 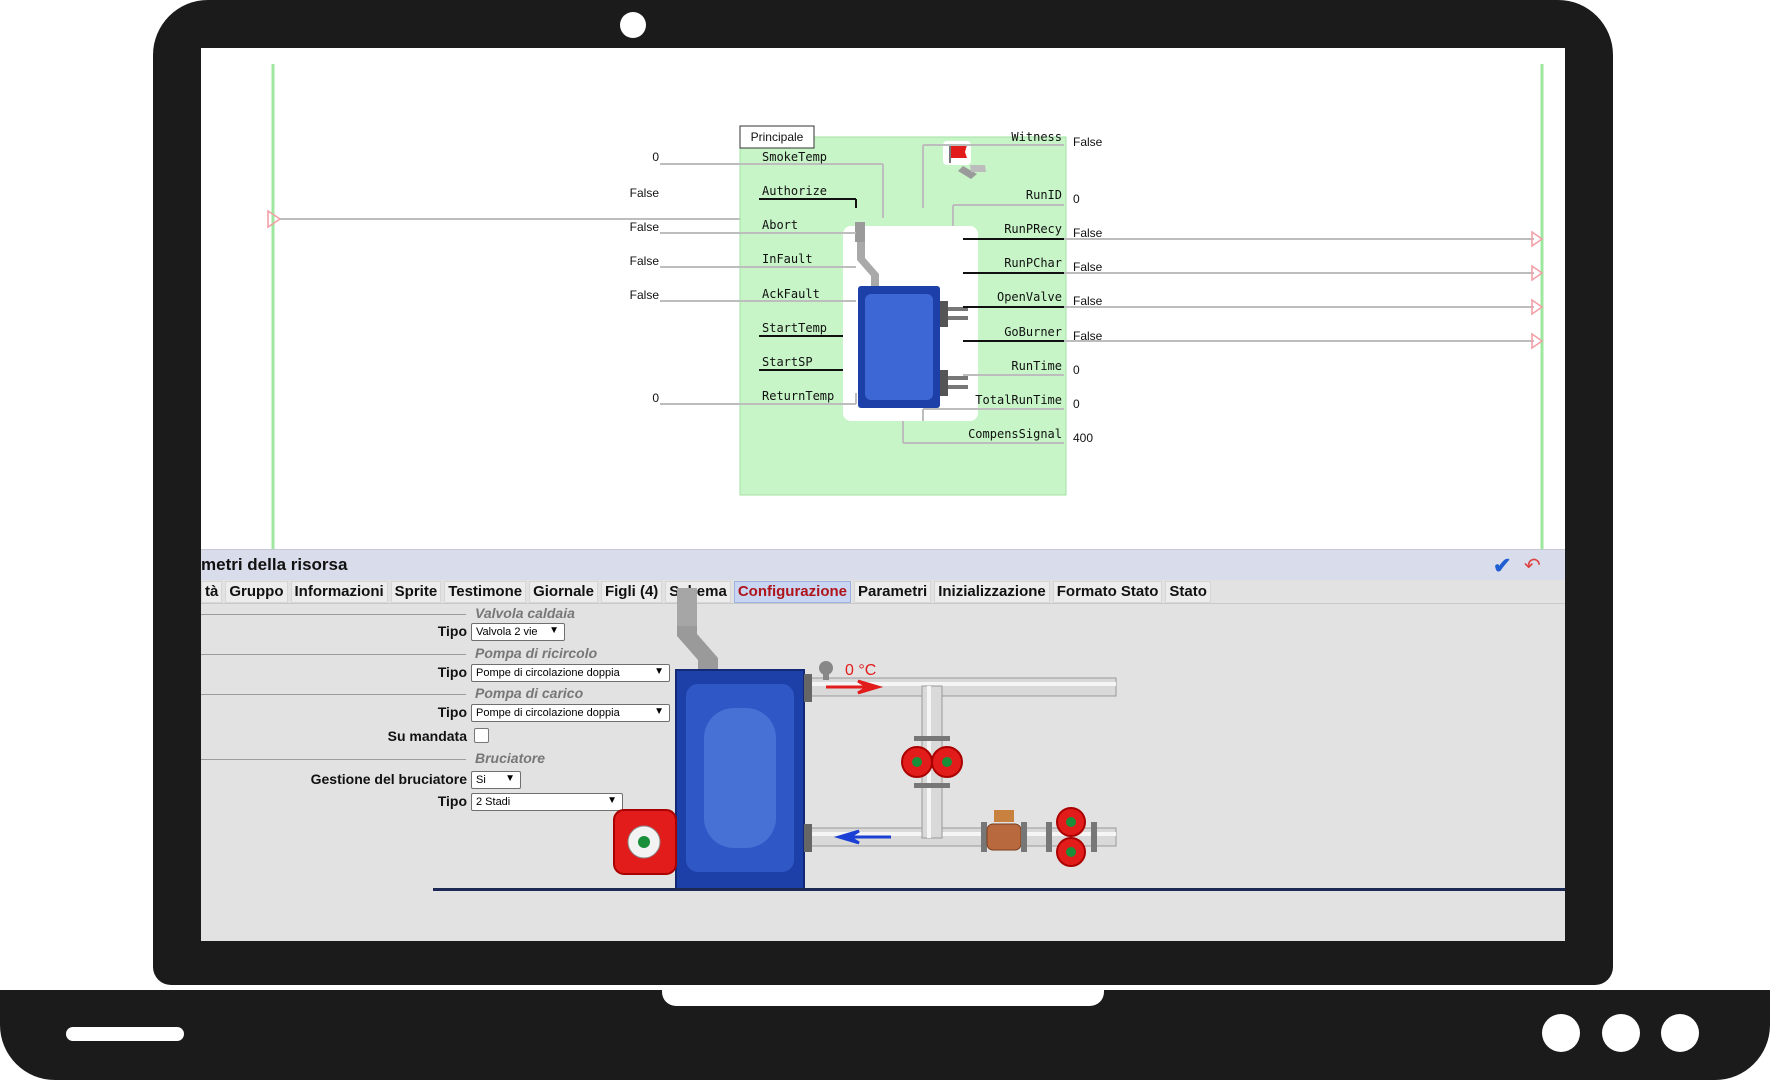 What do you see at coordinates (452, 801) in the screenshot?
I see `bruciatore-tipo-label: Tipo` at bounding box center [452, 801].